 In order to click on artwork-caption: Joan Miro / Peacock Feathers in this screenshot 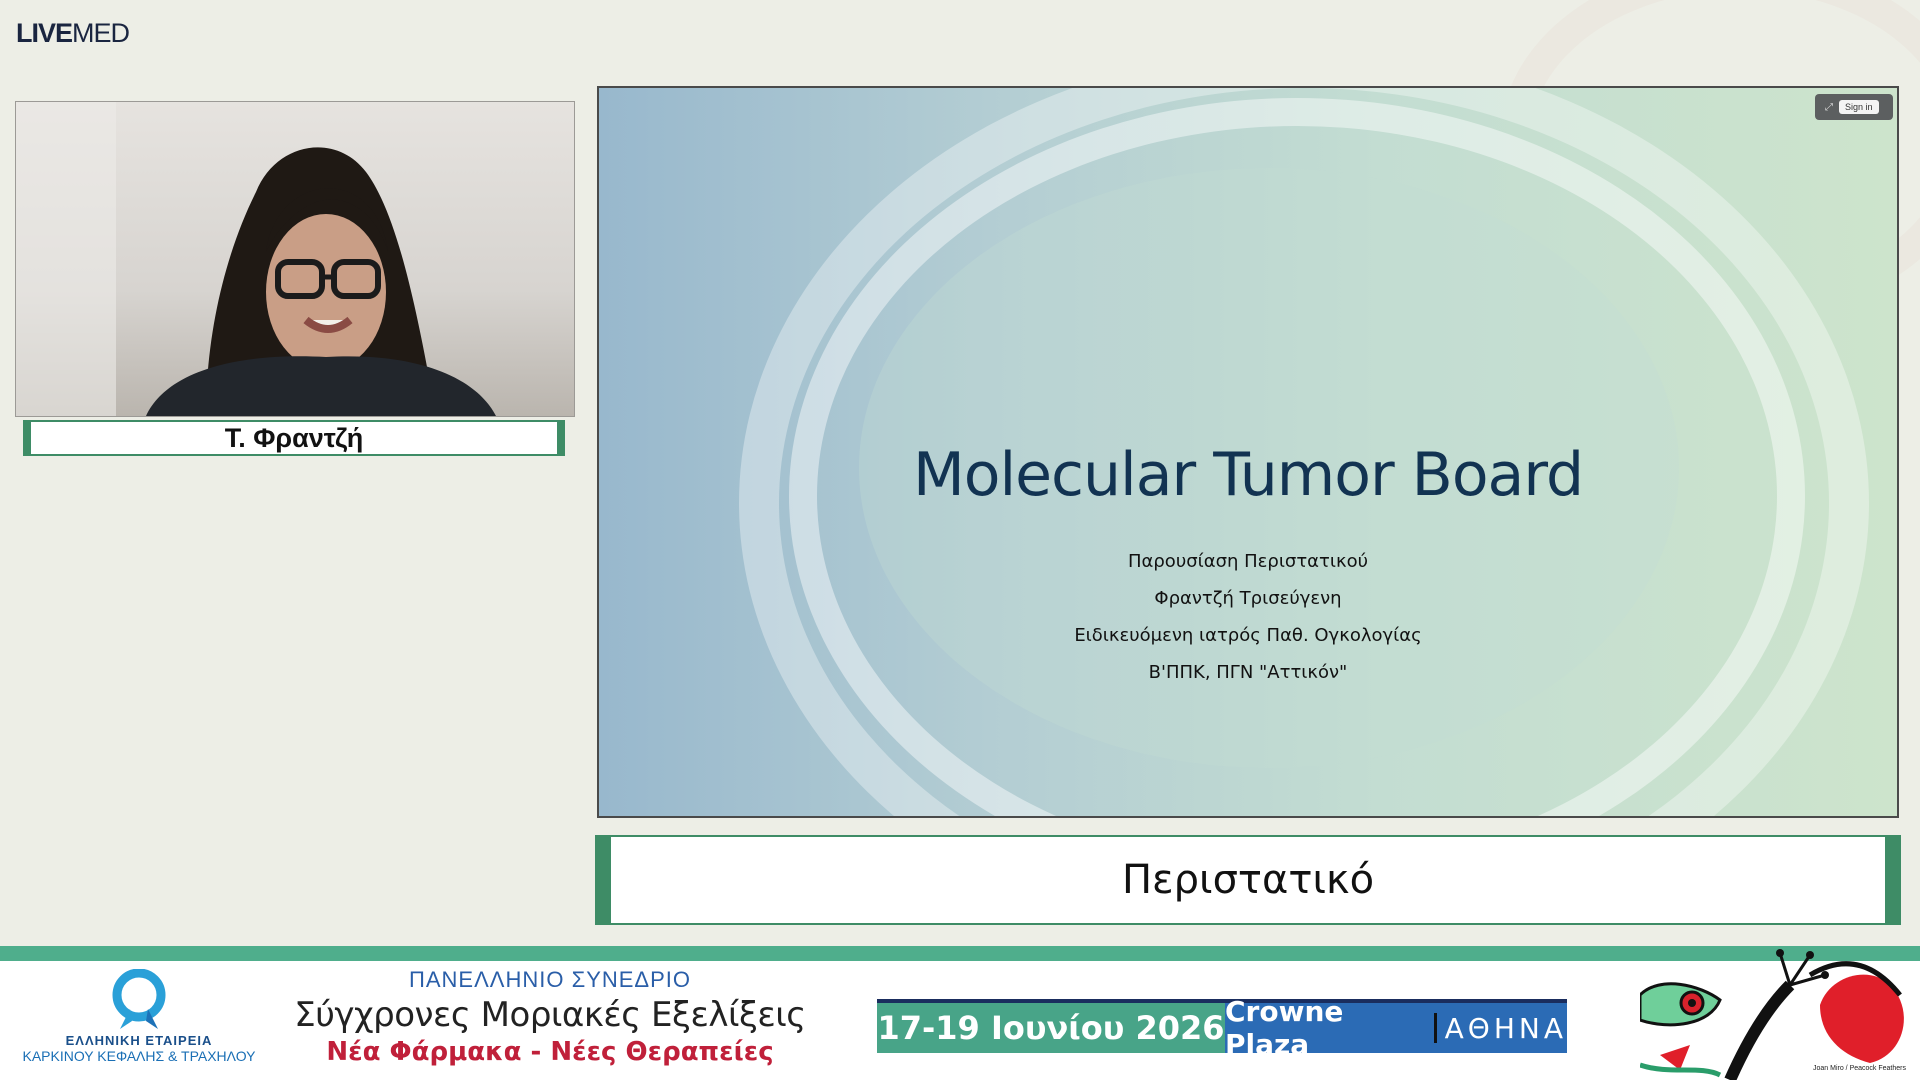, I will do `click(1859, 1068)`.